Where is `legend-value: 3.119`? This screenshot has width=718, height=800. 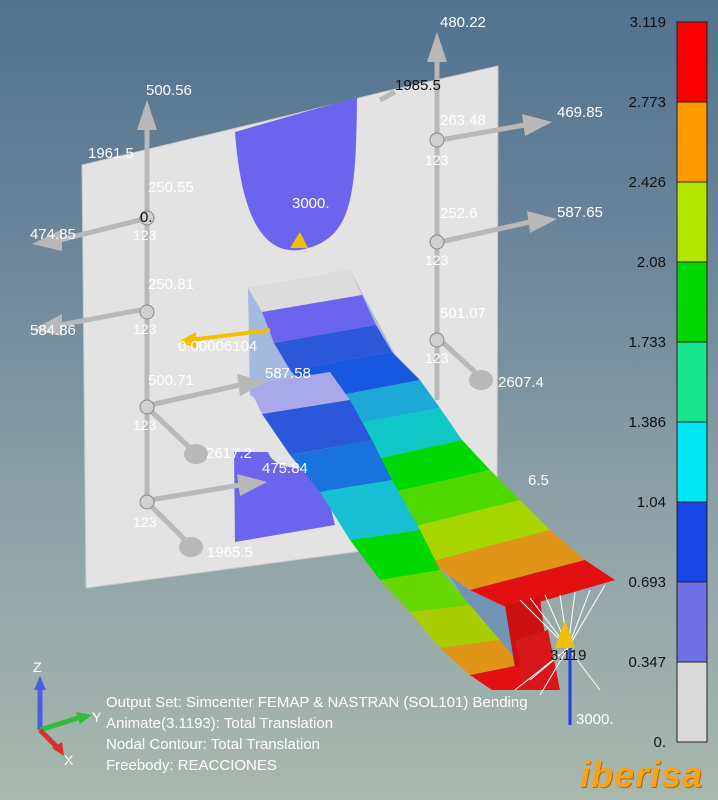 legend-value: 3.119 is located at coordinates (648, 22).